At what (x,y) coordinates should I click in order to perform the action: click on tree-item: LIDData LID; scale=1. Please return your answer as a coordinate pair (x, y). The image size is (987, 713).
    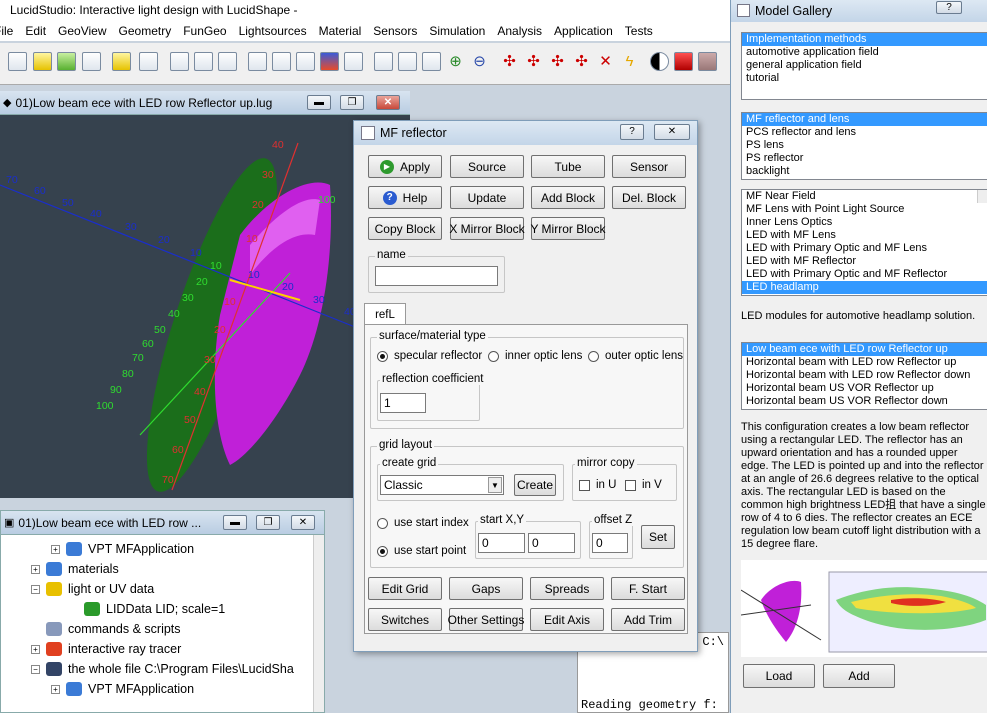
    Looking at the image, I should click on (147, 609).